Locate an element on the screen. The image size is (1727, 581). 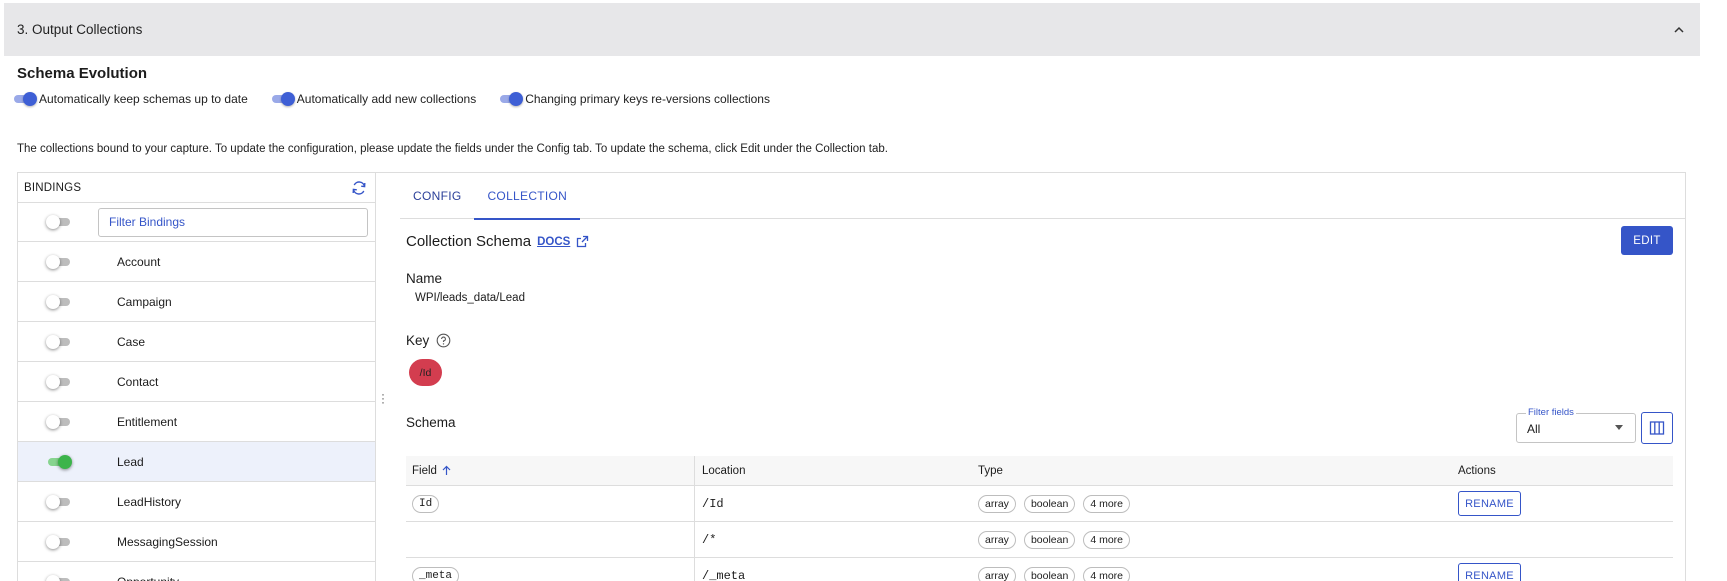
field-chip: Id is located at coordinates (426, 503).